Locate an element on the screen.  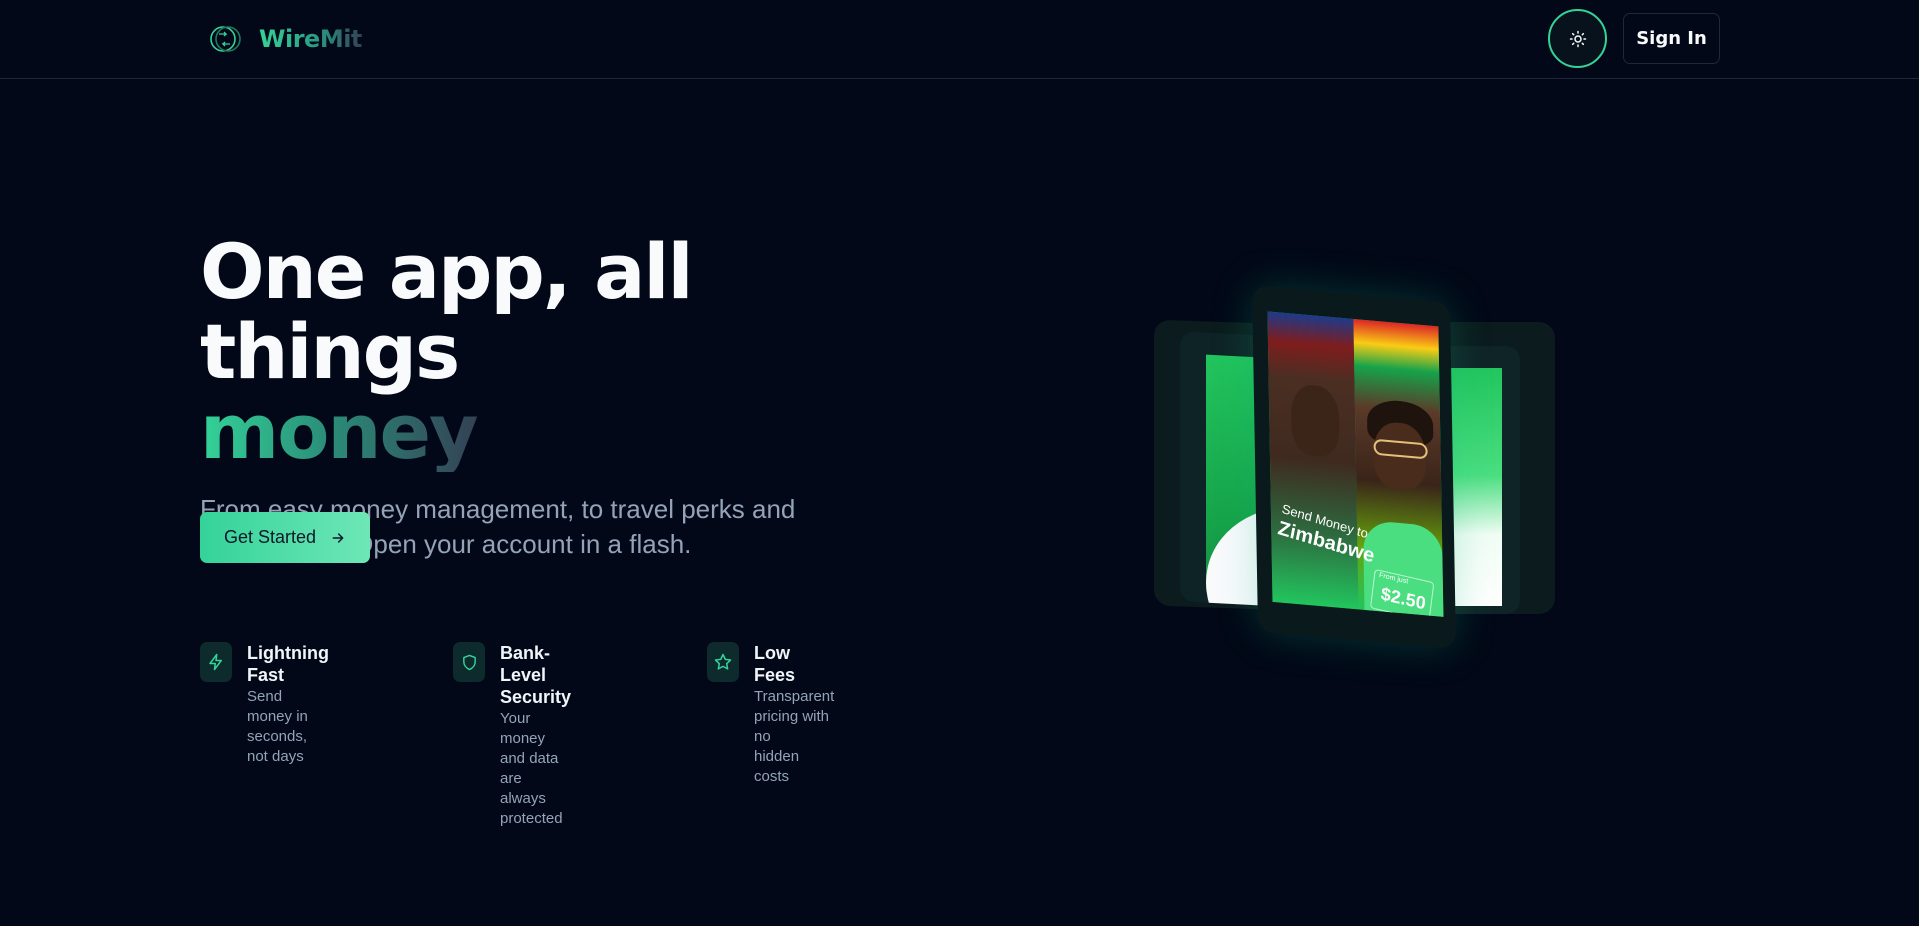
get-started-button: Get Started is located at coordinates (285, 537).